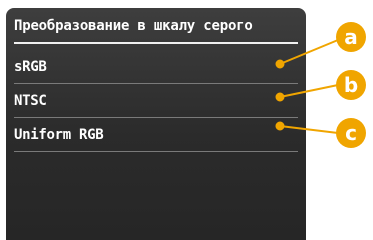 Image resolution: width=373 pixels, height=240 pixels. Describe the element at coordinates (351, 37) in the screenshot. I see `callout-badge-a: a` at that location.